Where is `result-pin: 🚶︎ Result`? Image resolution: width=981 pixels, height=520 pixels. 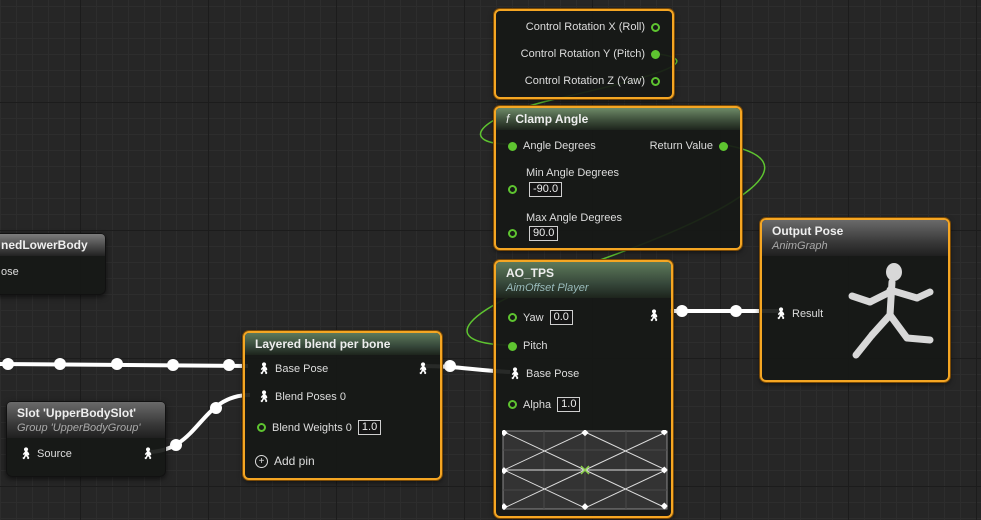
result-pin: 🚶︎ Result is located at coordinates (798, 314).